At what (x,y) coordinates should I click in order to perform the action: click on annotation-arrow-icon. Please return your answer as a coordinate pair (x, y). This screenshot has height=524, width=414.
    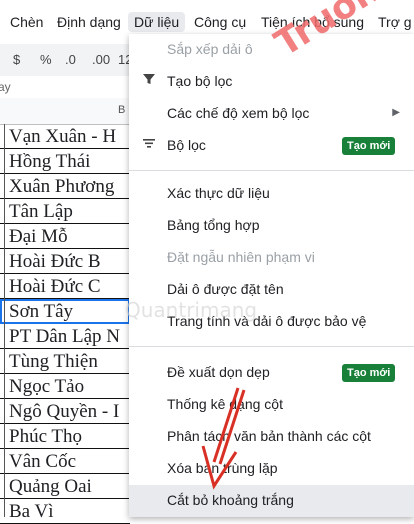
    Looking at the image, I should click on (223, 438).